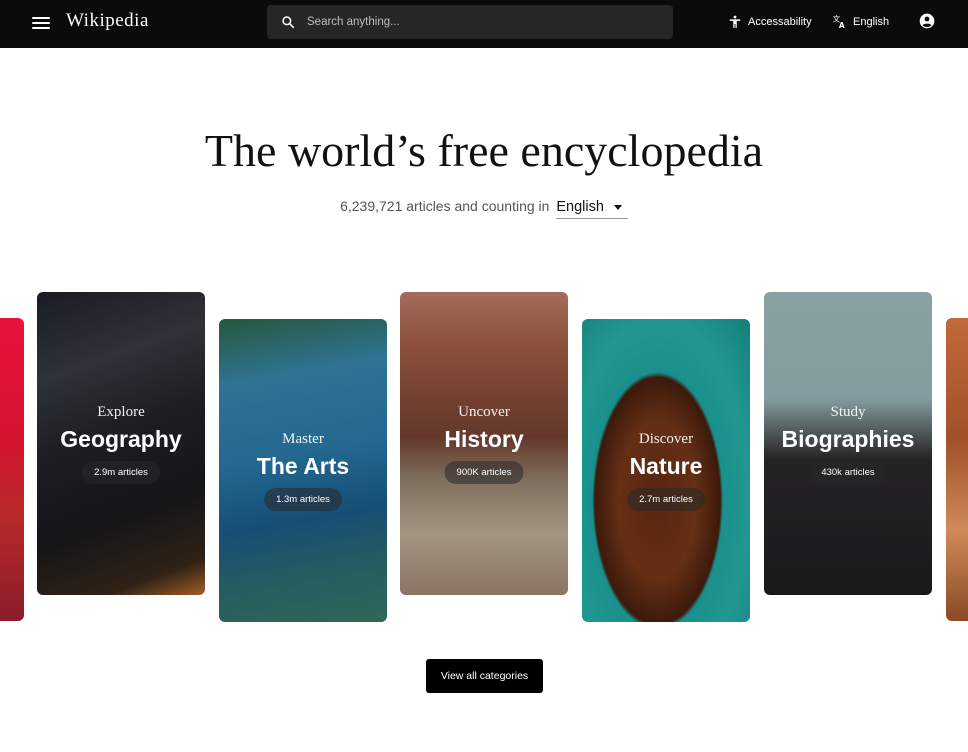  What do you see at coordinates (12, 469) in the screenshot?
I see `category-card-partial-left` at bounding box center [12, 469].